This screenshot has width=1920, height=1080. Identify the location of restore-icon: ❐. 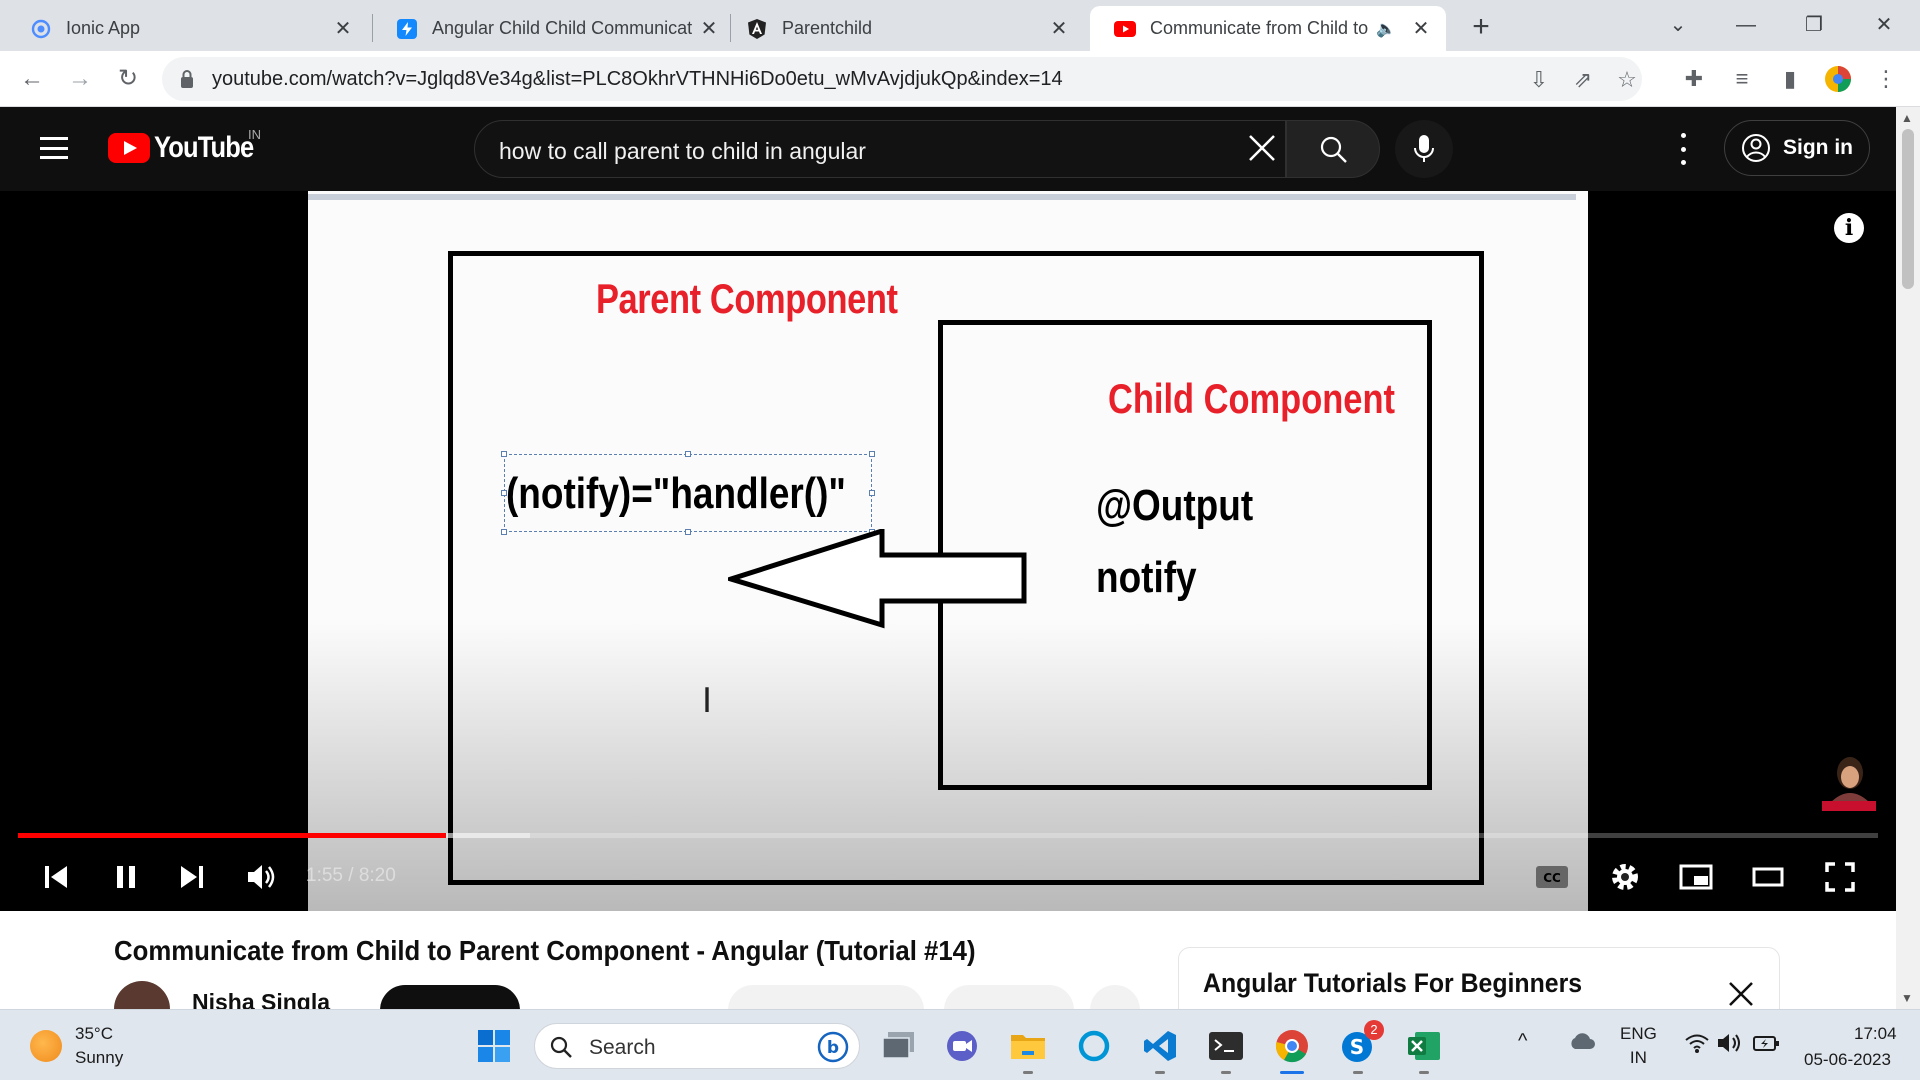
(1814, 25).